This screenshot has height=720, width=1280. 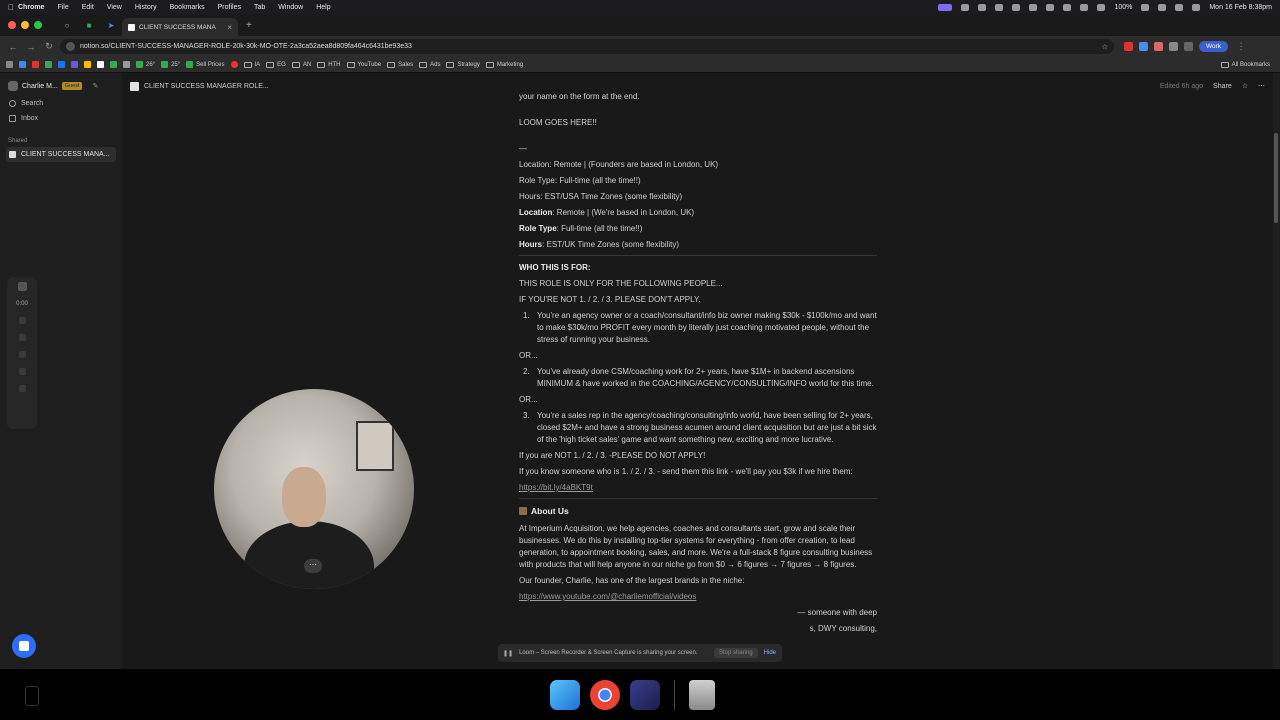 What do you see at coordinates (187, 7) in the screenshot?
I see `menu-bookmarks: Bookmarks` at bounding box center [187, 7].